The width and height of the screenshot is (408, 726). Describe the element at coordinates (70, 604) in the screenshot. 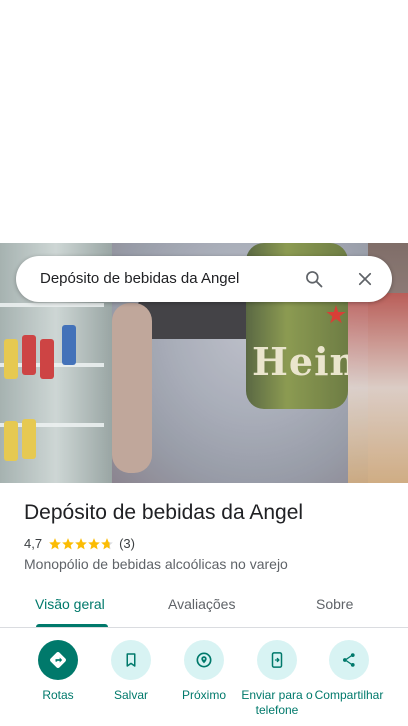

I see `tab-overview: Visão geral` at that location.